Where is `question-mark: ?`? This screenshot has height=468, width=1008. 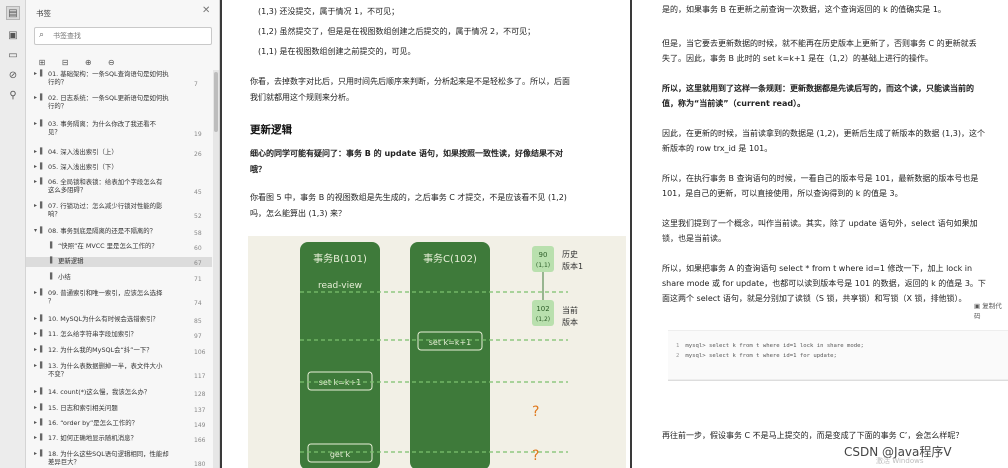 question-mark: ? is located at coordinates (535, 412).